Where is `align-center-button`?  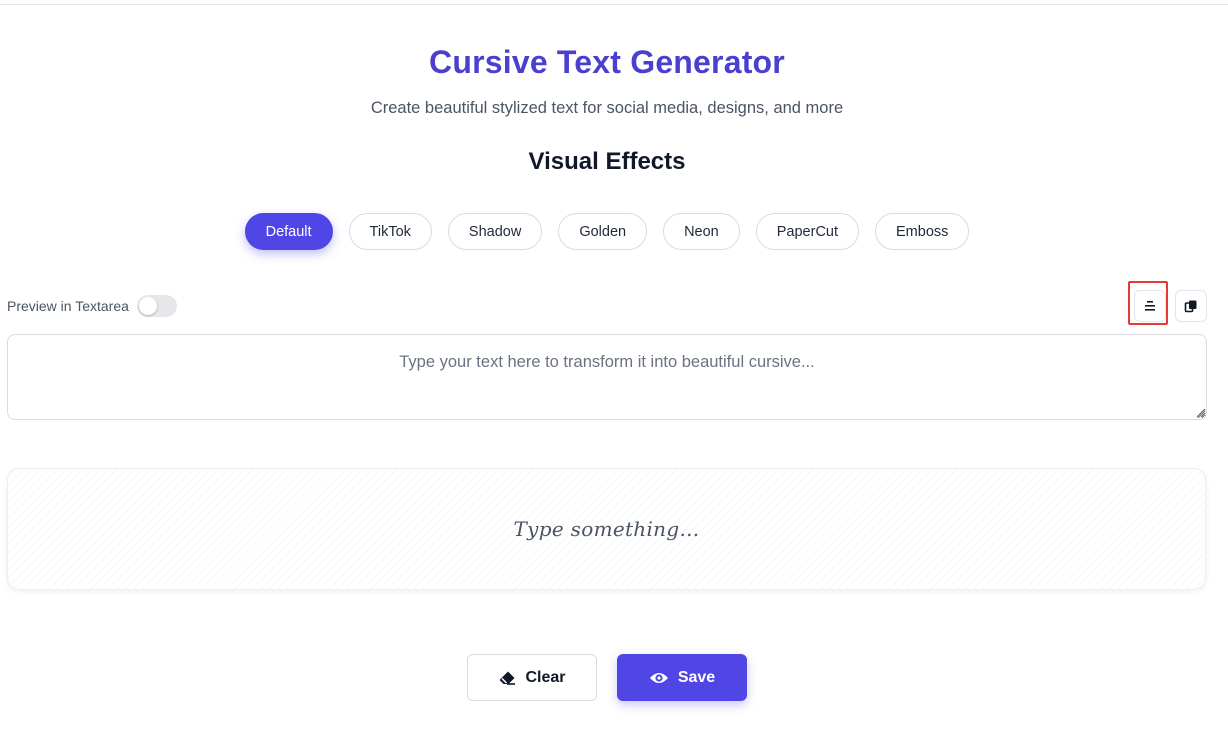 align-center-button is located at coordinates (1150, 306).